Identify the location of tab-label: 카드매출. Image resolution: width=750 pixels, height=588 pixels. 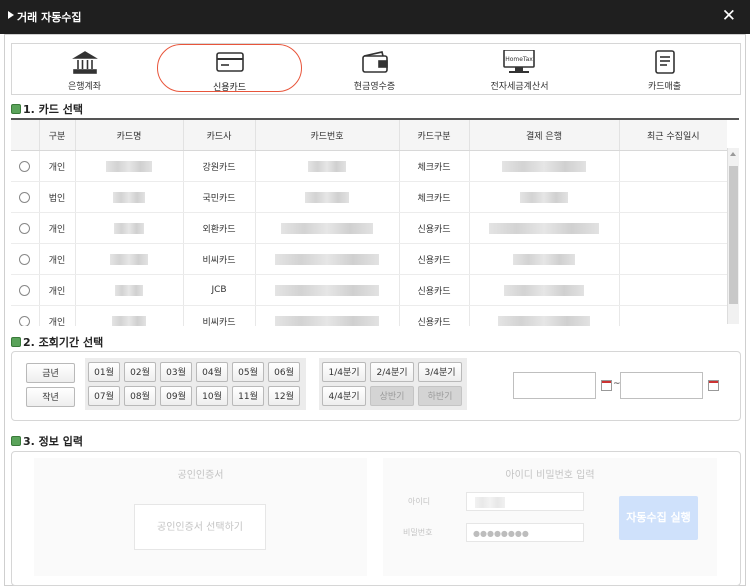
(664, 87).